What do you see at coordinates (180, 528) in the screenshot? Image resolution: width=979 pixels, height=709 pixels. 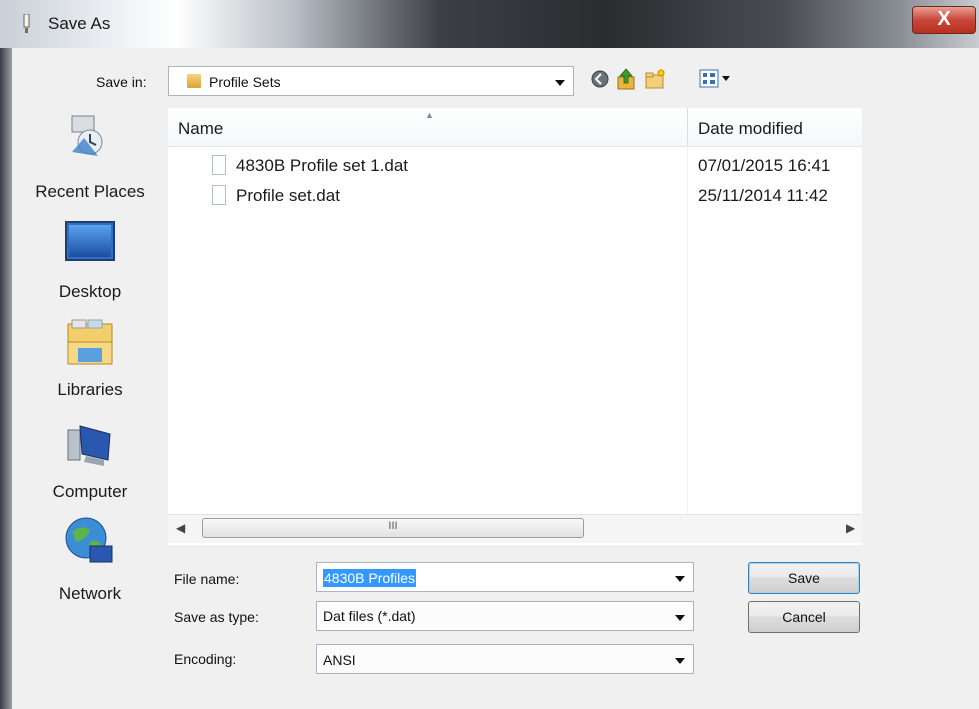 I see `scroll-left-icon: ◀` at bounding box center [180, 528].